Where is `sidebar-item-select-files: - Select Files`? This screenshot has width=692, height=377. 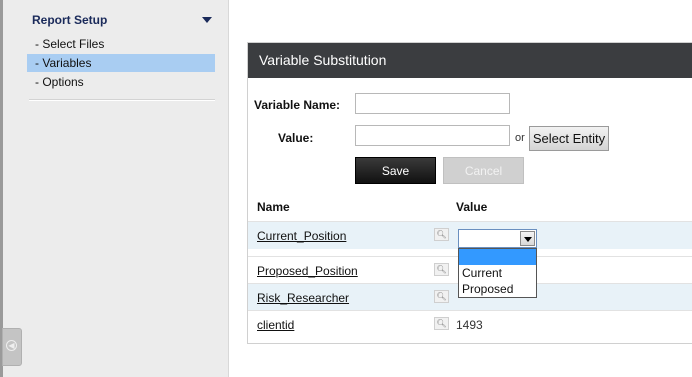 sidebar-item-select-files: - Select Files is located at coordinates (121, 44).